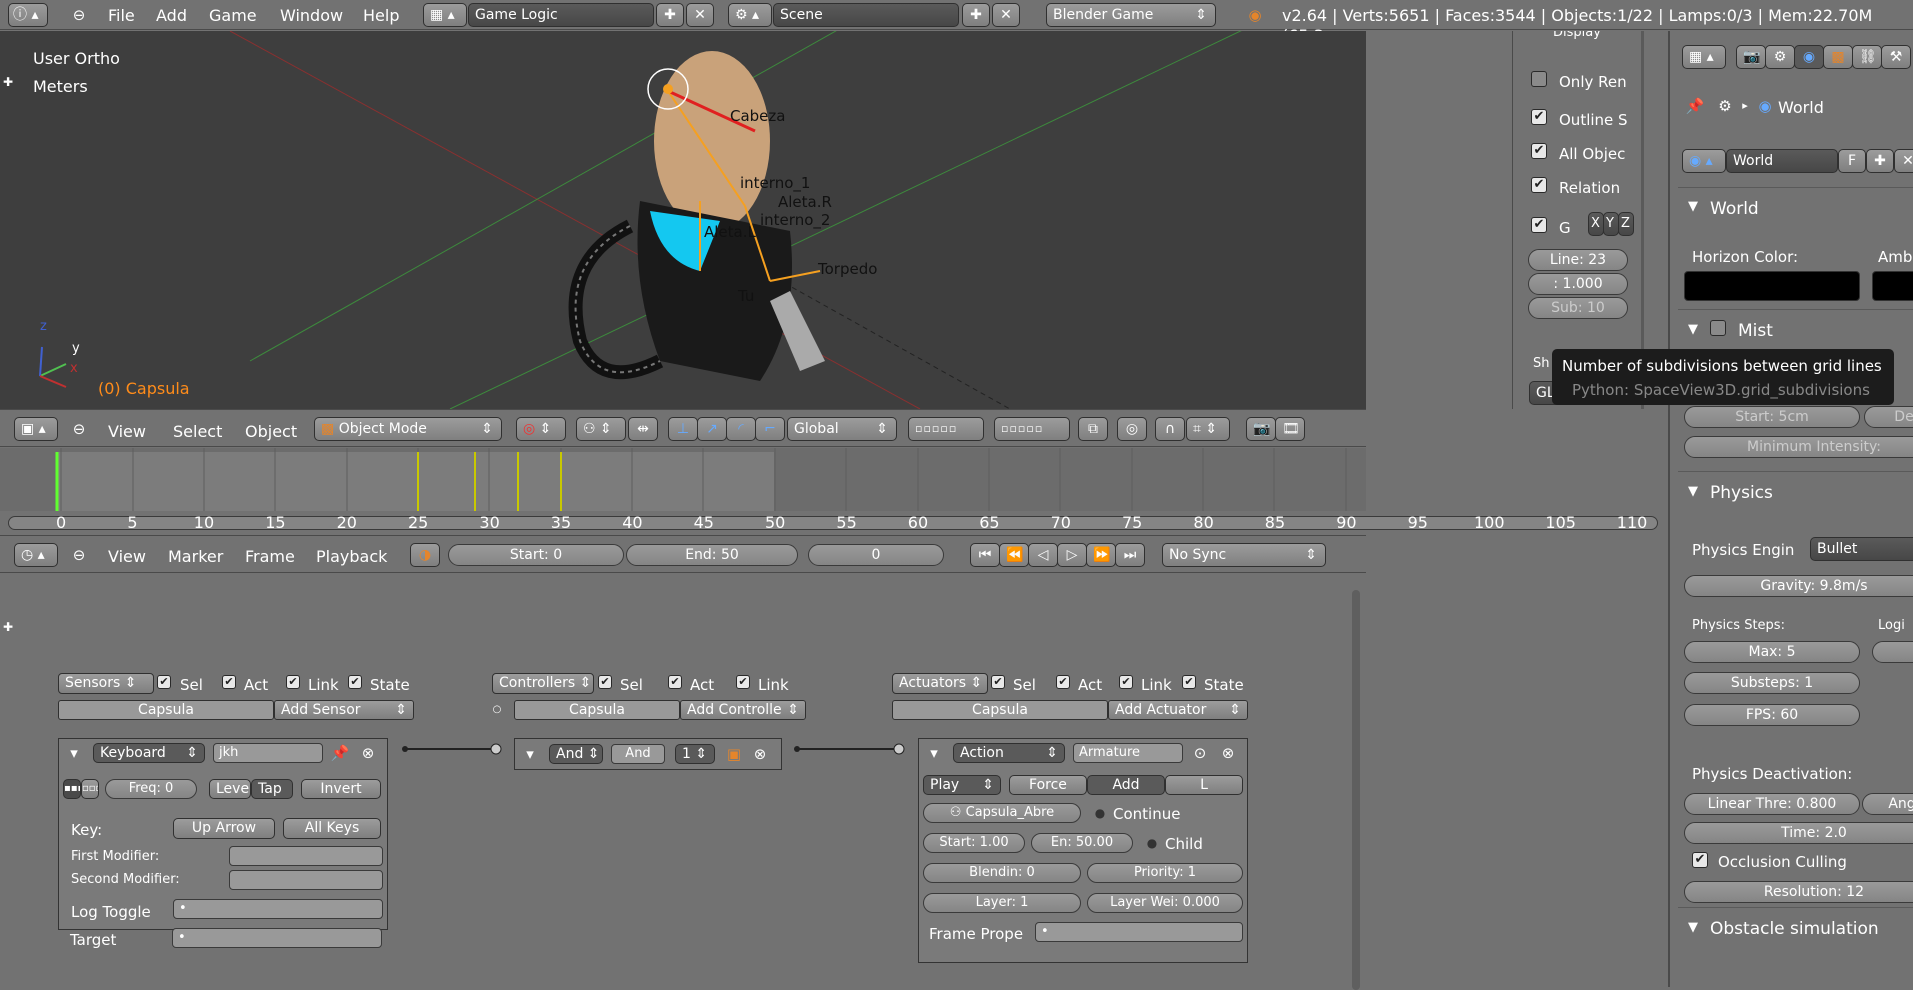 This screenshot has width=1913, height=990. What do you see at coordinates (1126, 682) in the screenshot?
I see `actuators-link-checkbox: ✔` at bounding box center [1126, 682].